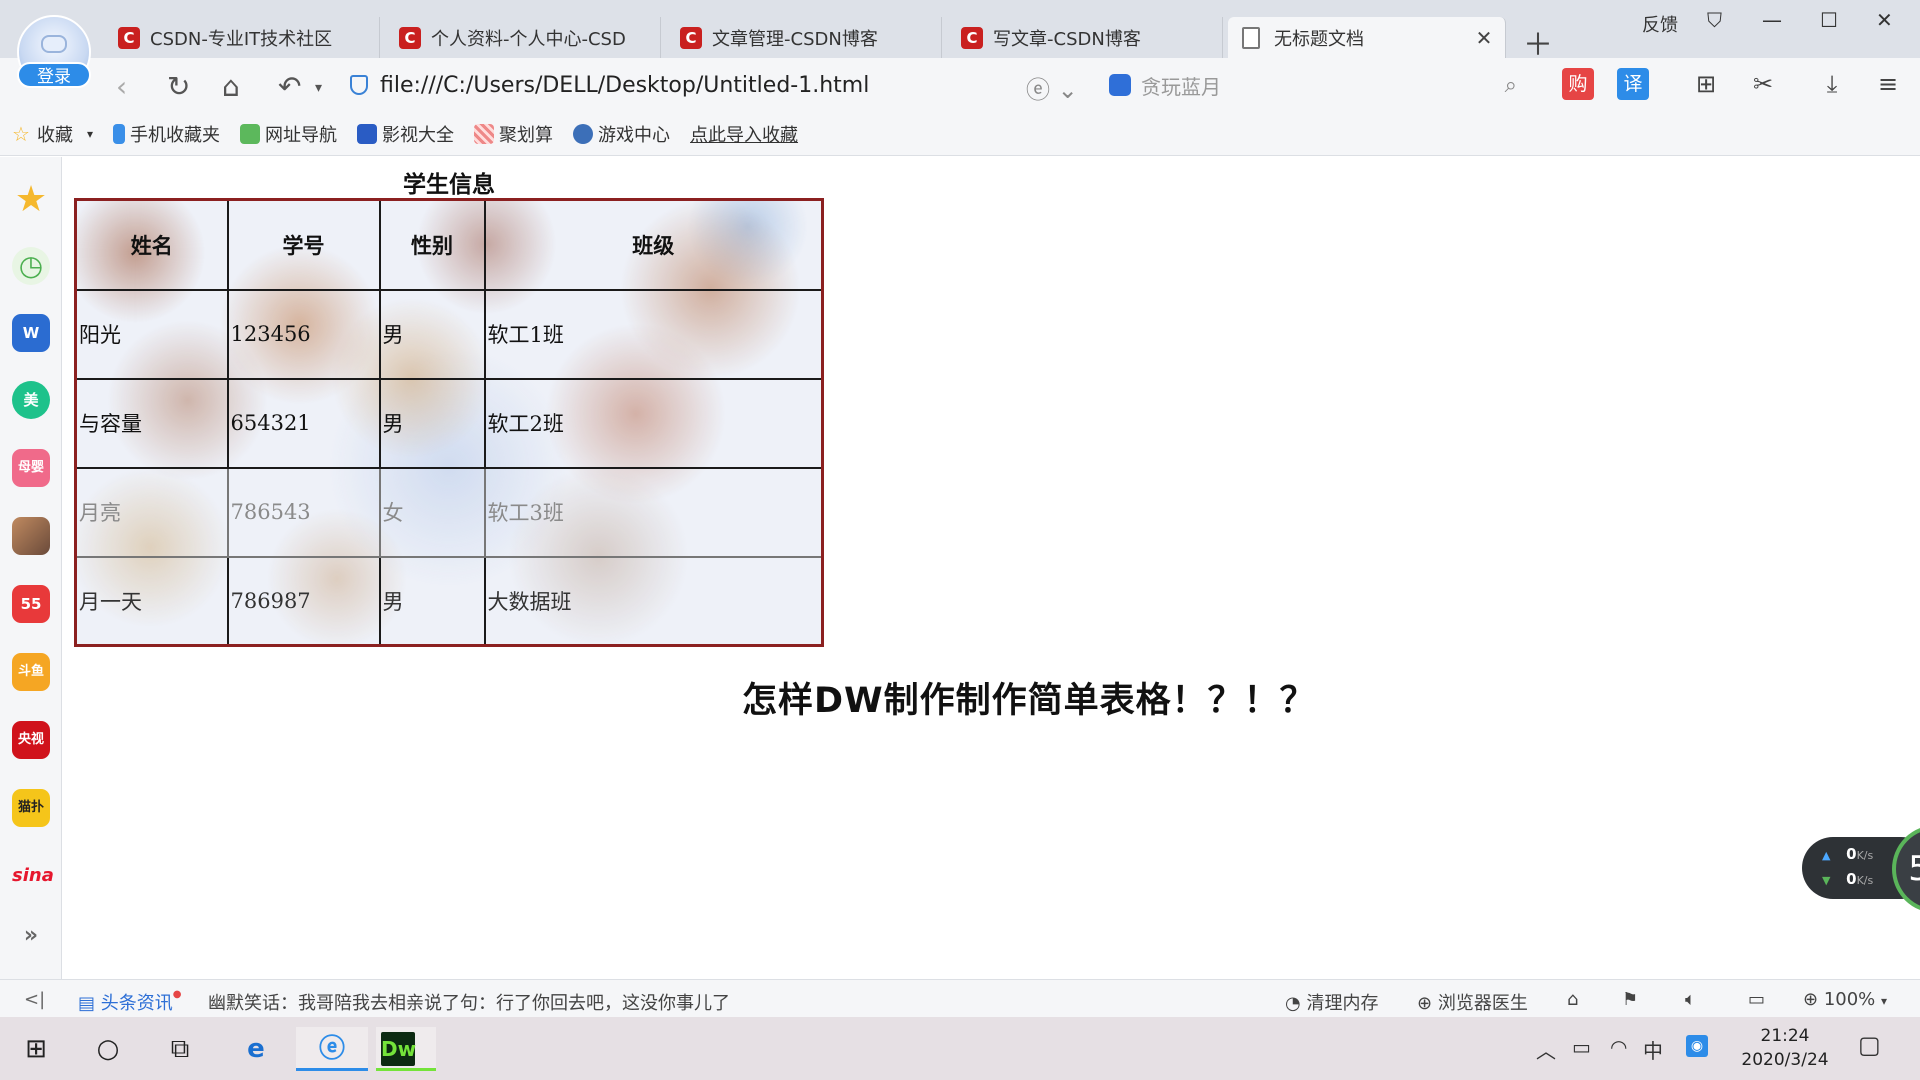  What do you see at coordinates (1425, 1003) in the screenshot?
I see `doctor-icon: ⊕` at bounding box center [1425, 1003].